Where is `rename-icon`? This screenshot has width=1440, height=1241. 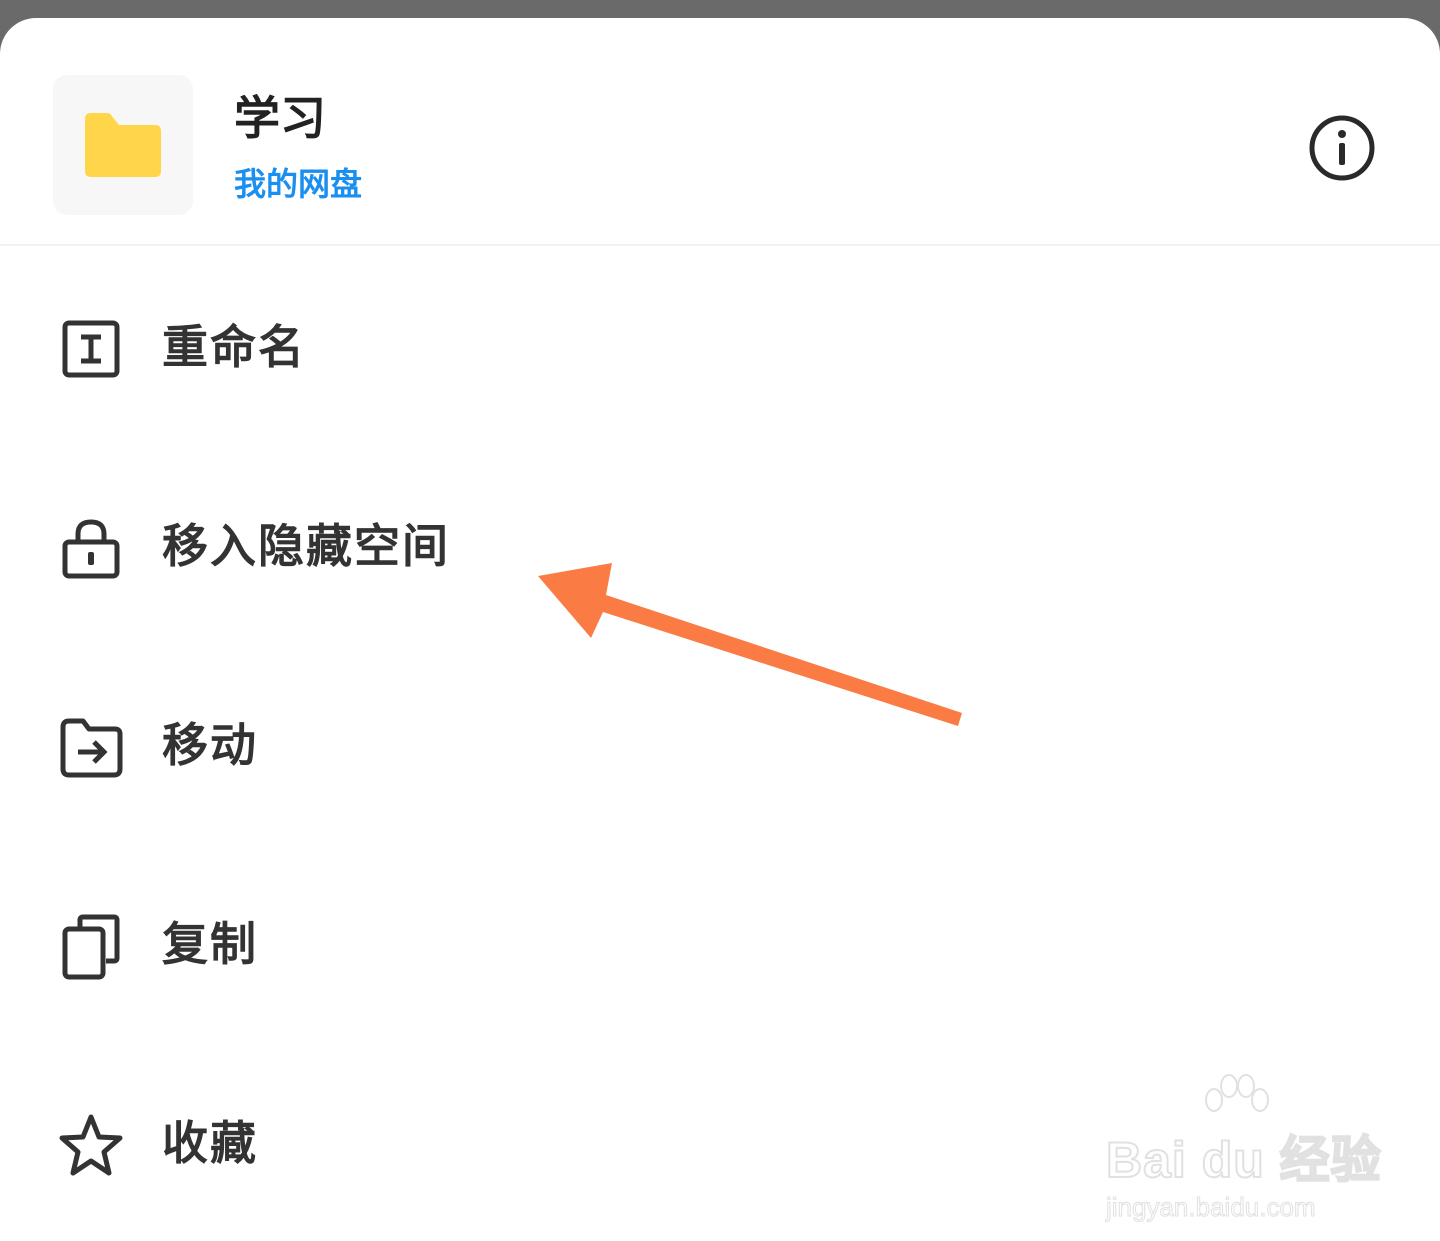 rename-icon is located at coordinates (91, 349).